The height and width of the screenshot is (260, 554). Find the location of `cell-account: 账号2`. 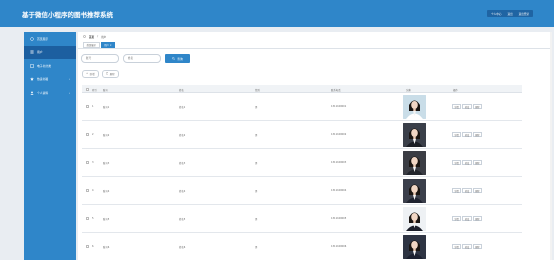

cell-account: 账号2 is located at coordinates (106, 135).